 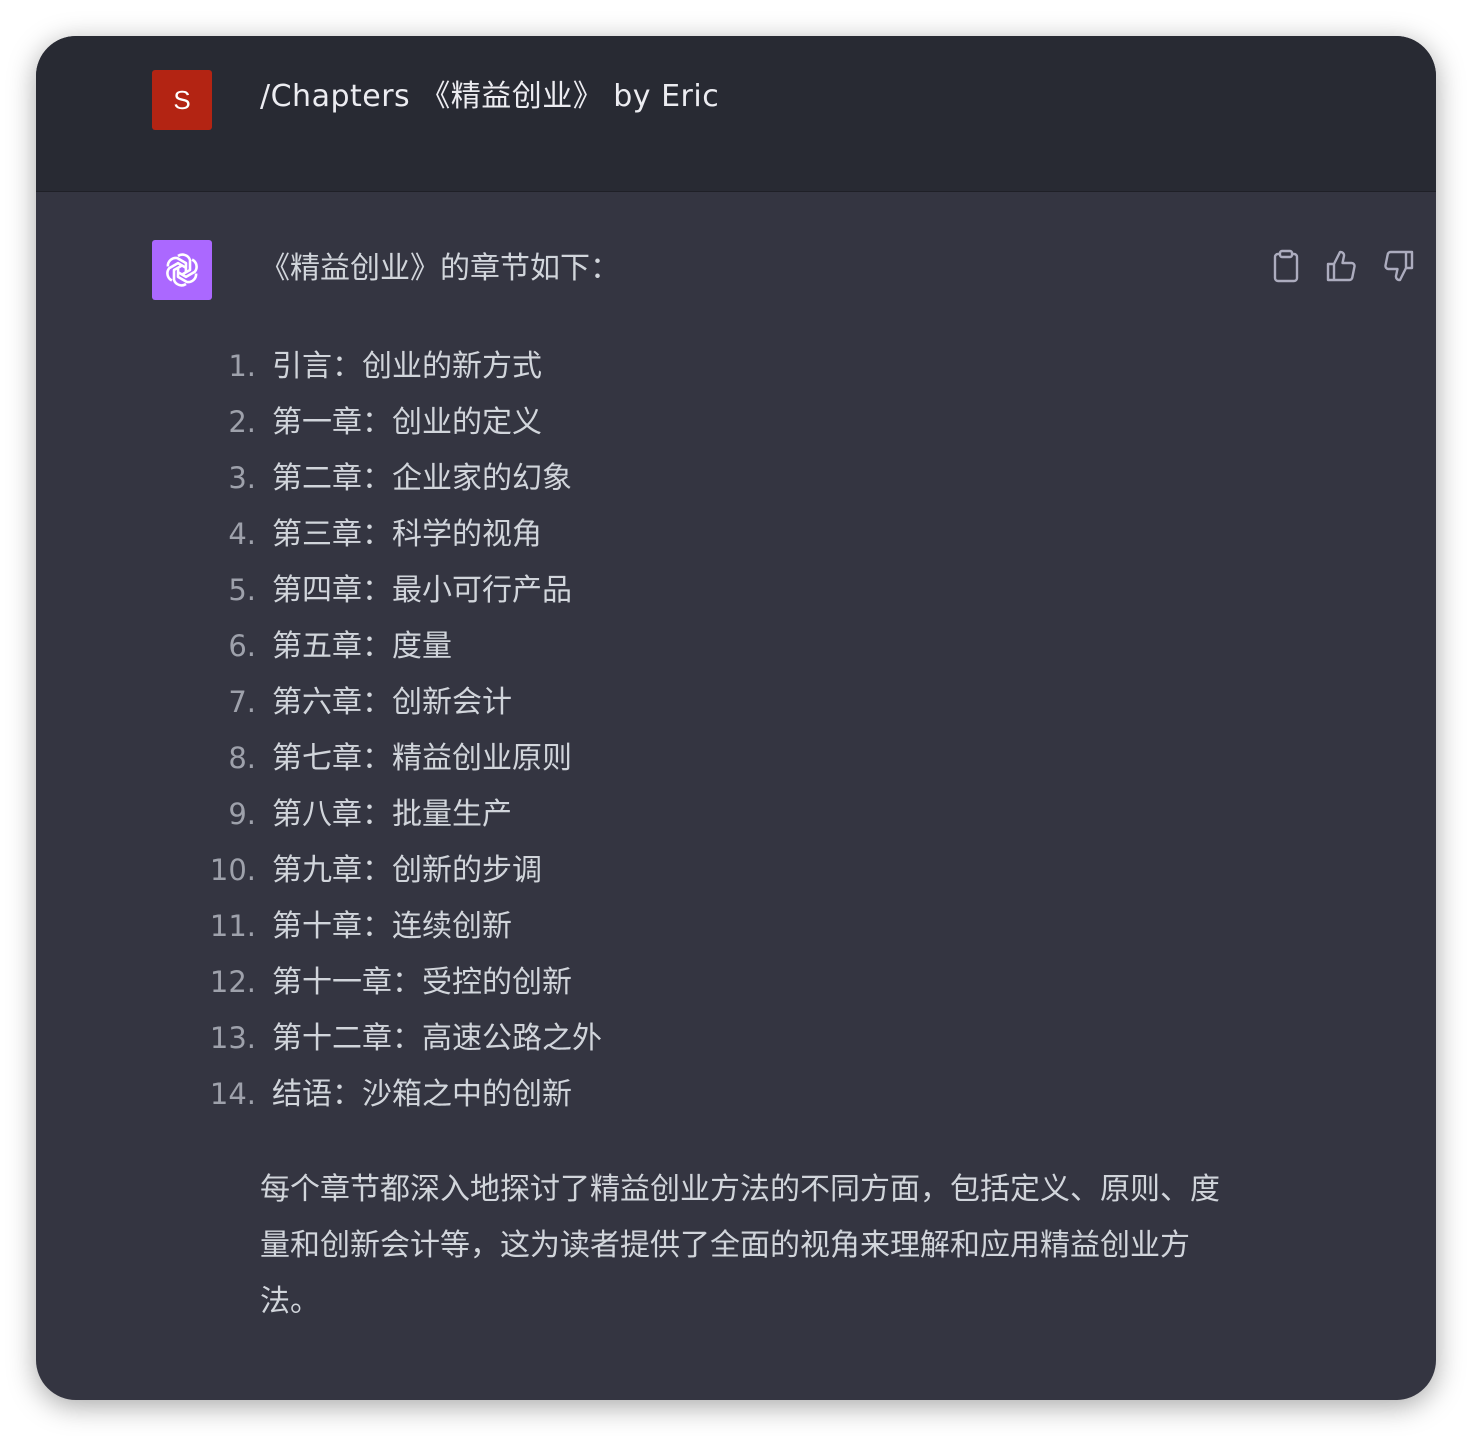 I want to click on list-number: 12., so click(x=232, y=982).